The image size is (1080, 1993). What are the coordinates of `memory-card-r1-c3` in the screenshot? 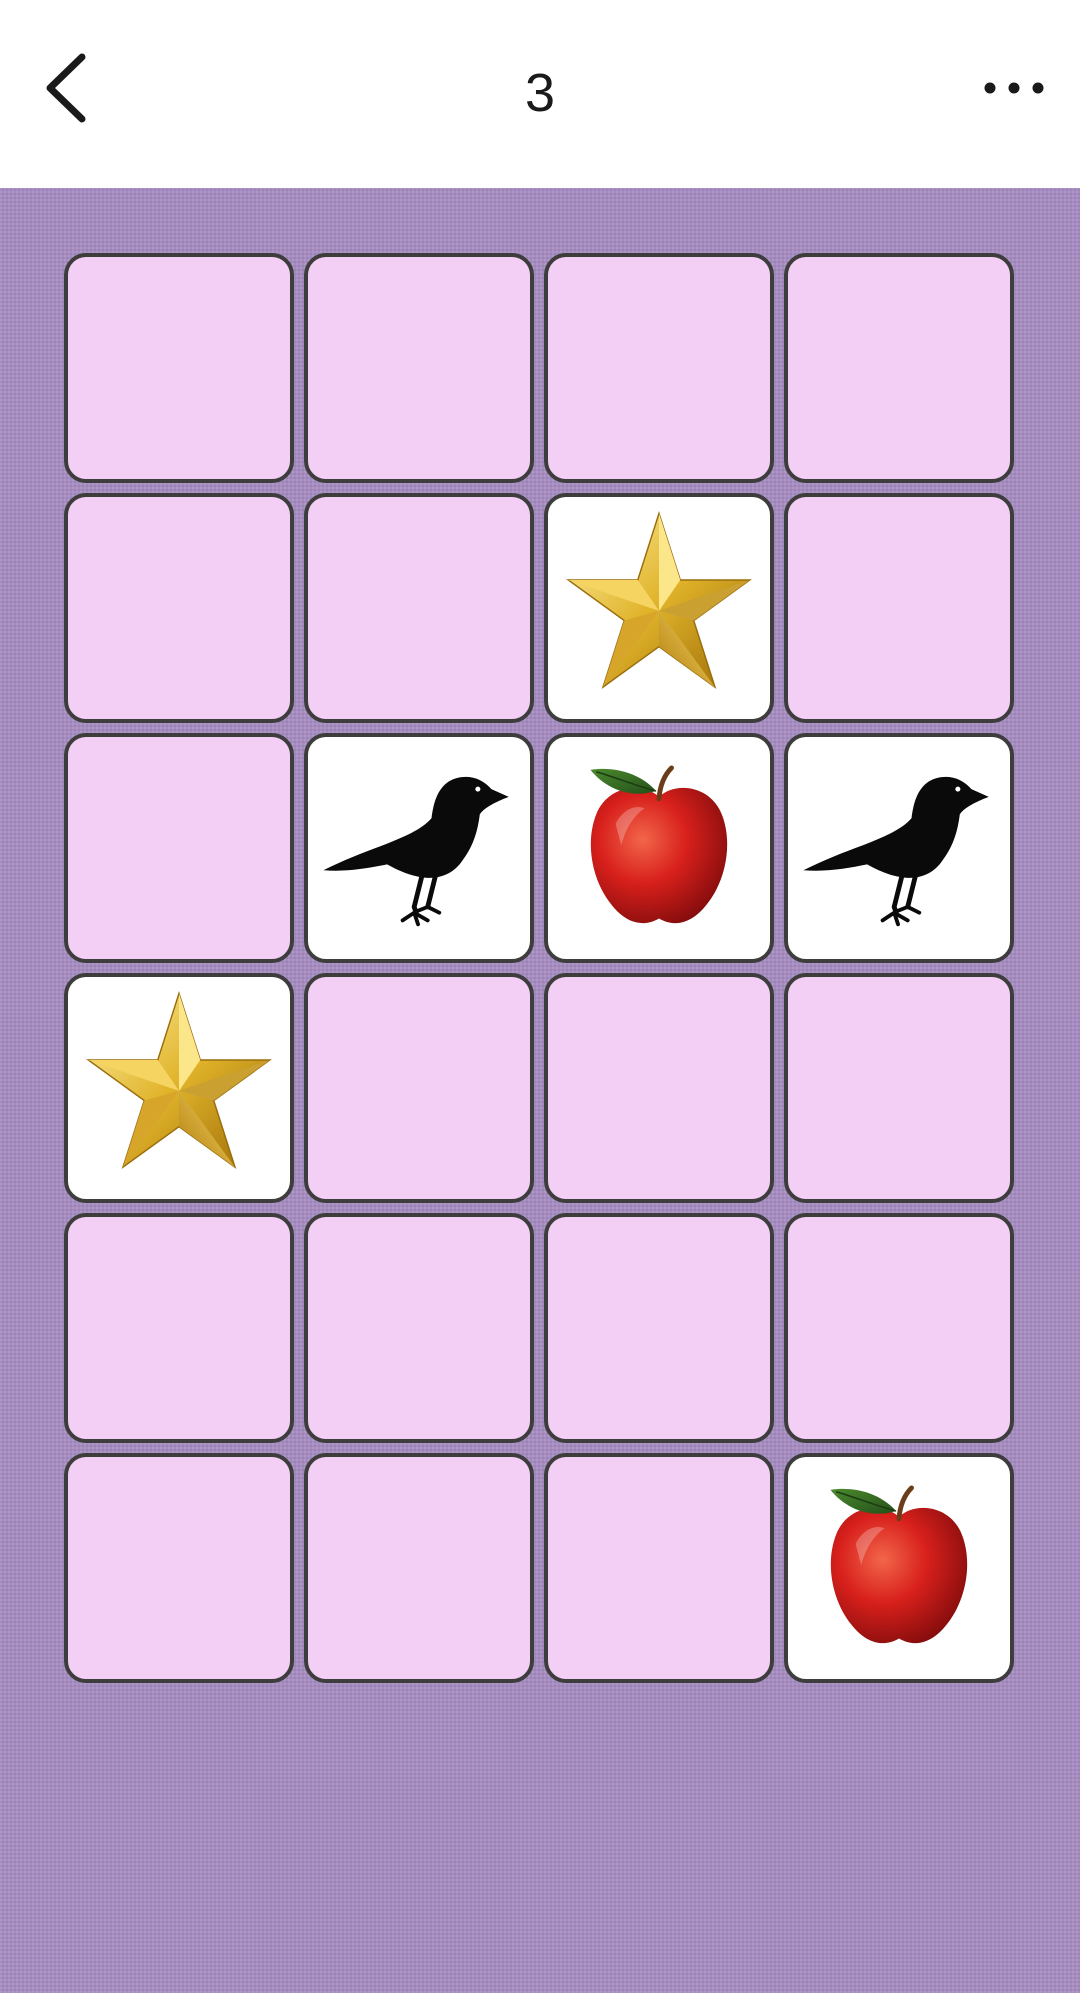 It's located at (659, 368).